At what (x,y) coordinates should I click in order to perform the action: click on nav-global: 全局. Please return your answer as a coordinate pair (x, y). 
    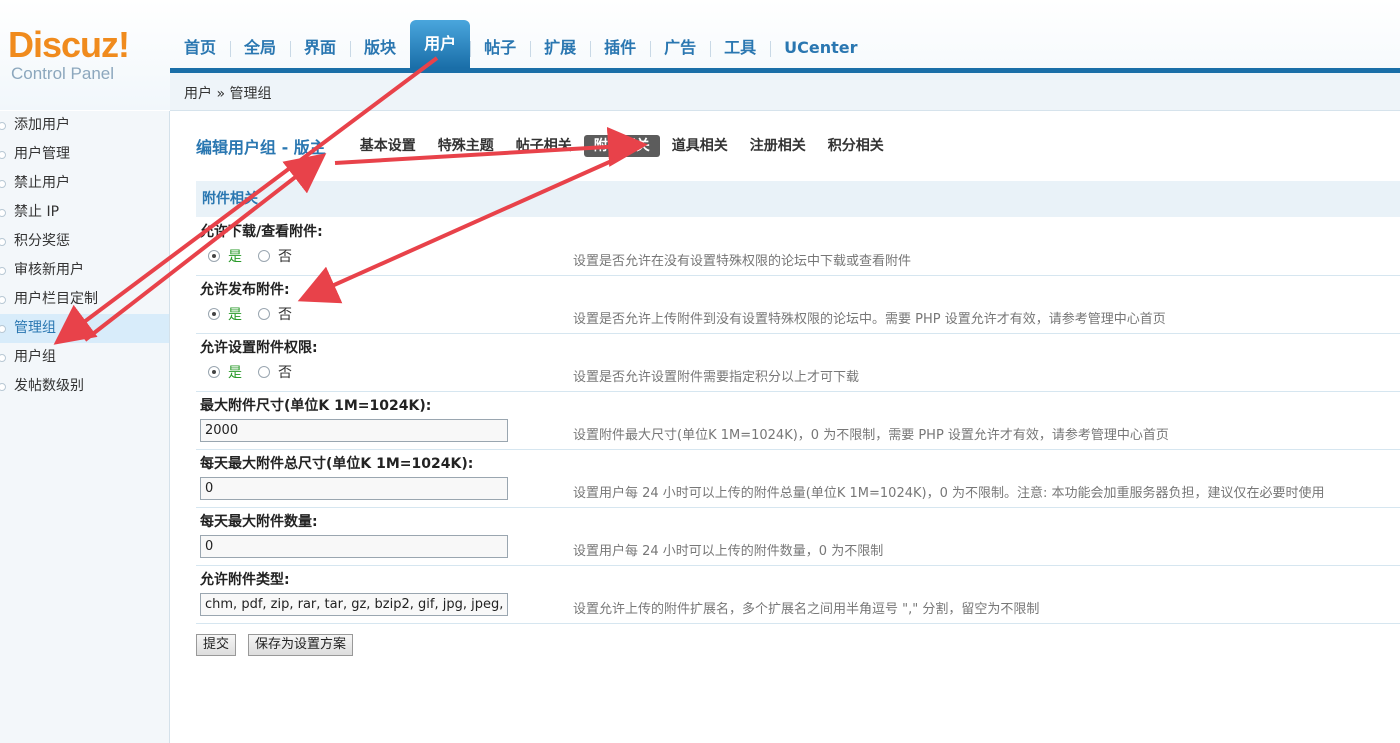
    Looking at the image, I should click on (260, 48).